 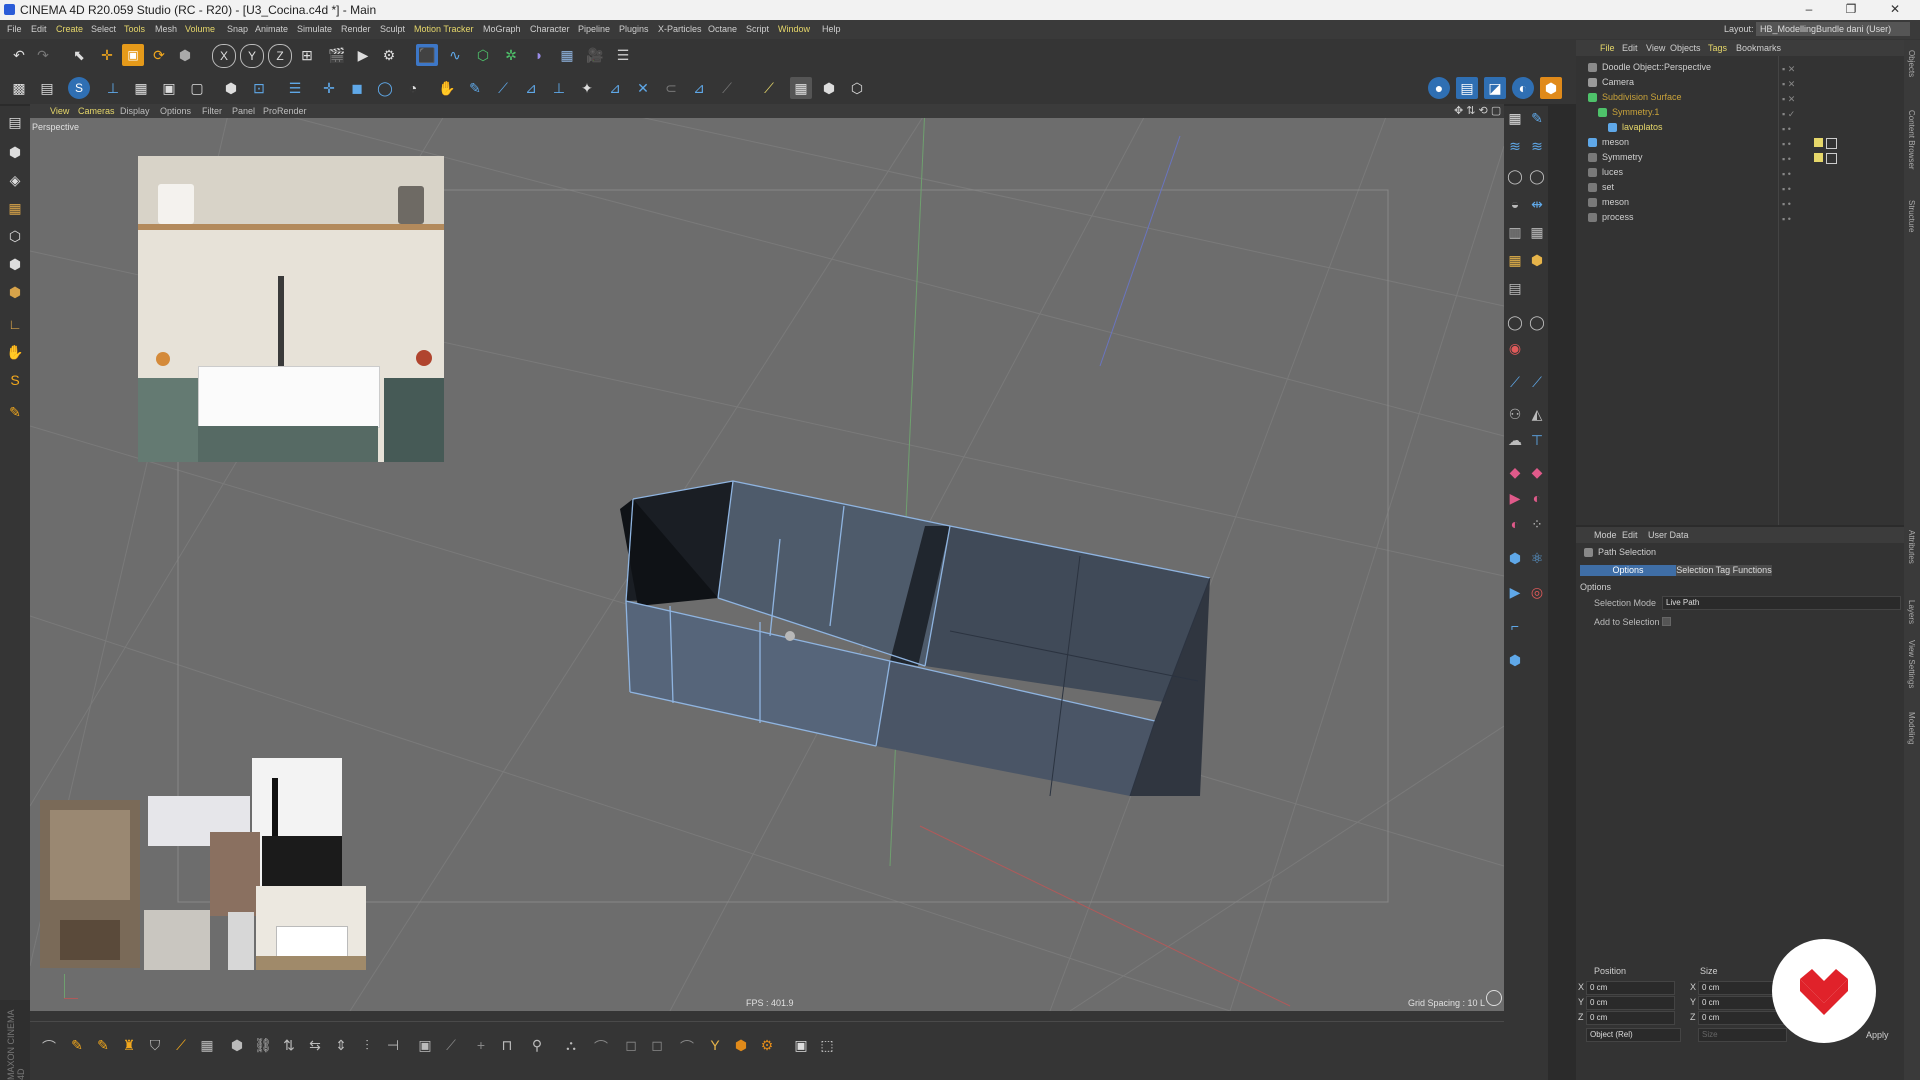 I want to click on phong-tag-icon, so click(x=1831, y=143).